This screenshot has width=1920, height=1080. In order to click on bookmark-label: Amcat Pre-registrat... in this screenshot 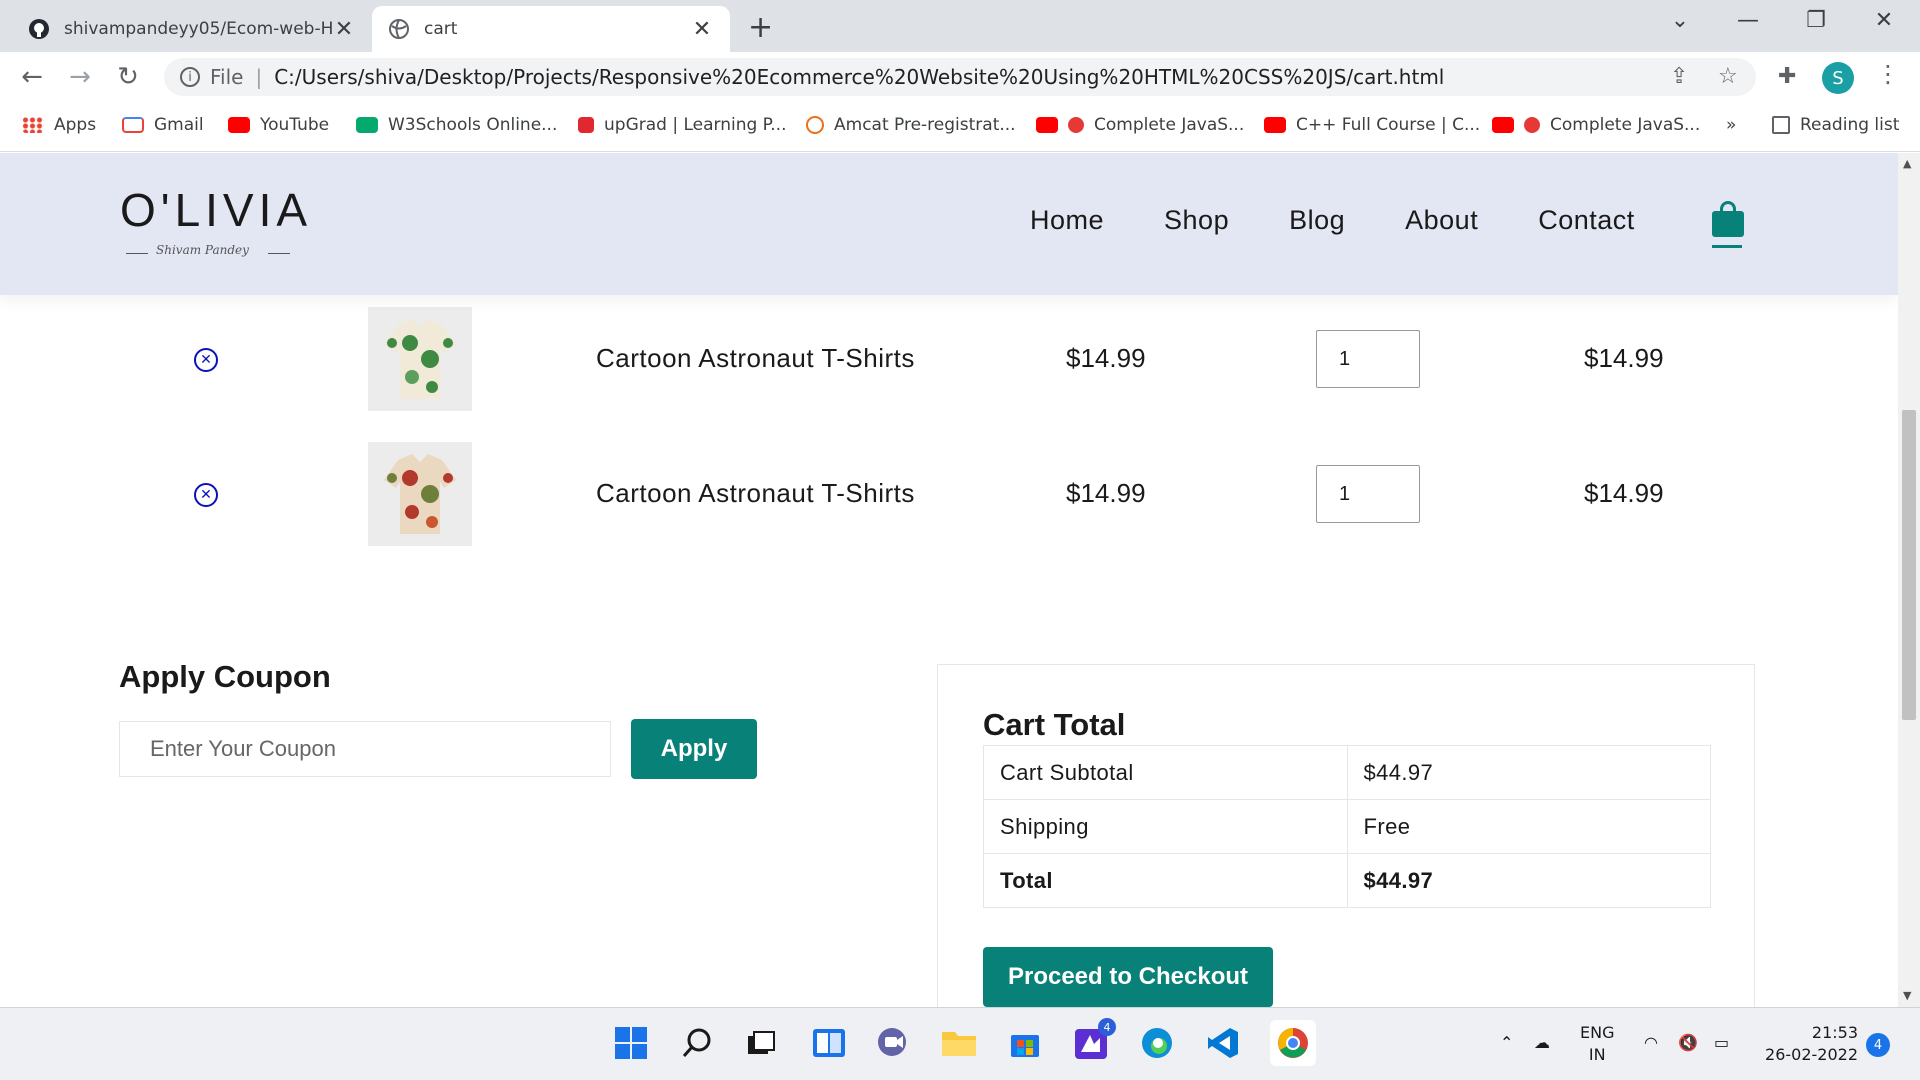, I will do `click(925, 125)`.